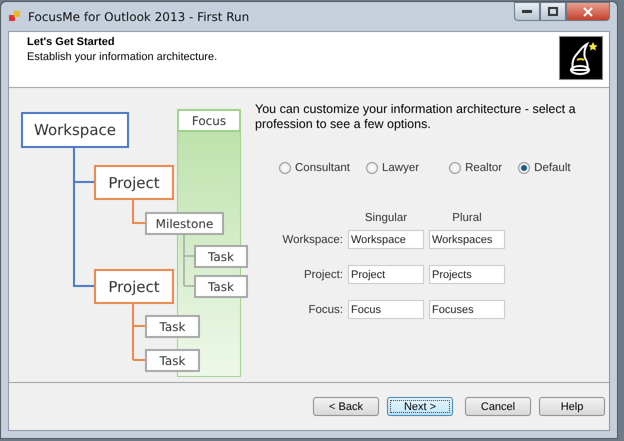  Describe the element at coordinates (467, 274) in the screenshot. I see `plural-field: Projects` at that location.